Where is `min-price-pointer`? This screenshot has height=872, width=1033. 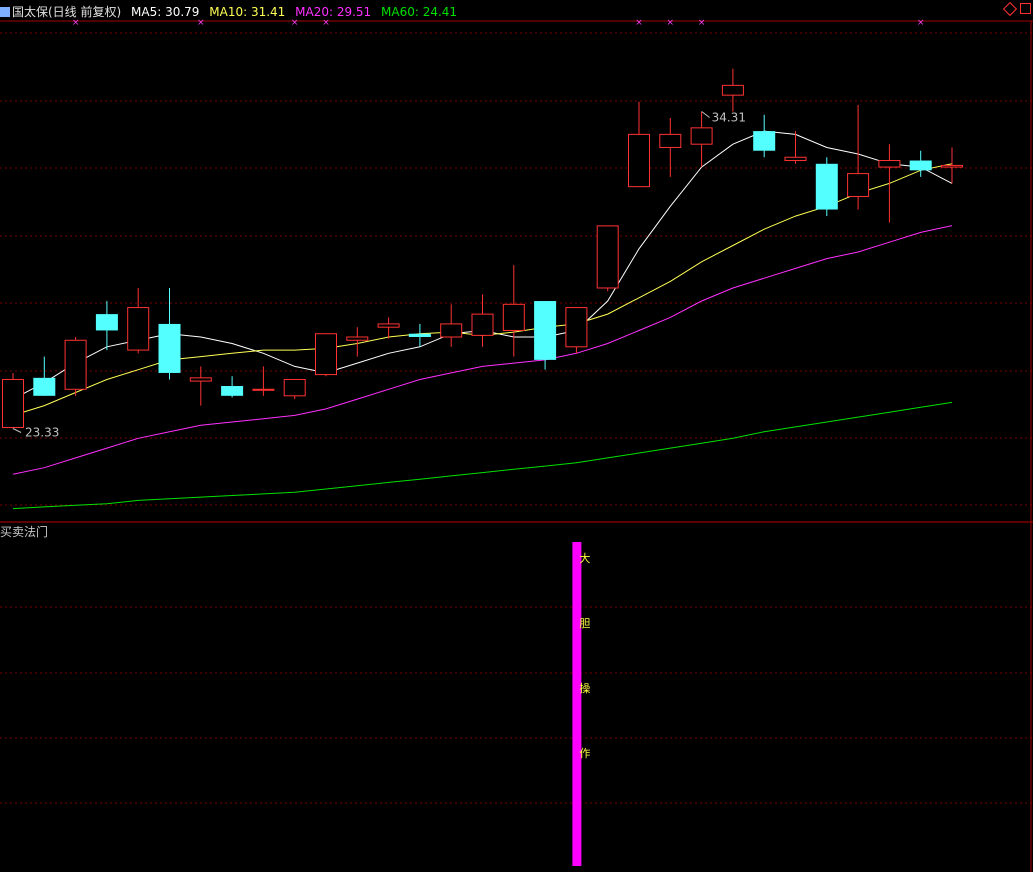 min-price-pointer is located at coordinates (17, 430).